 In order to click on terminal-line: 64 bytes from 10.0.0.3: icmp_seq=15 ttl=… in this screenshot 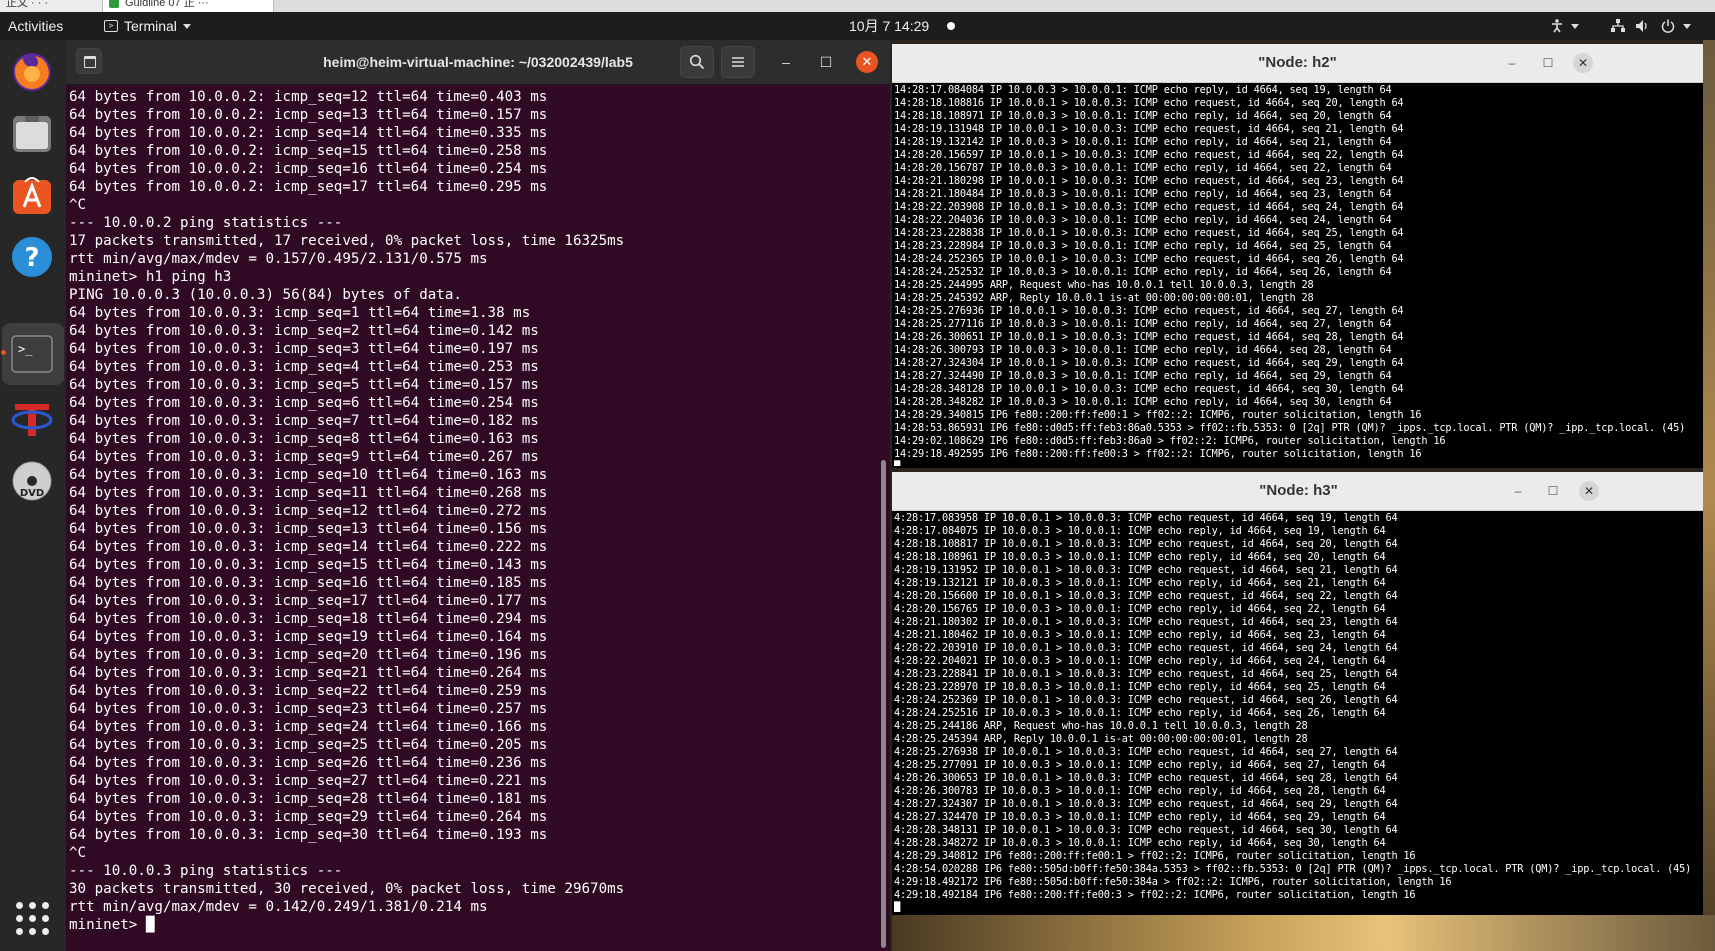, I will do `click(308, 565)`.